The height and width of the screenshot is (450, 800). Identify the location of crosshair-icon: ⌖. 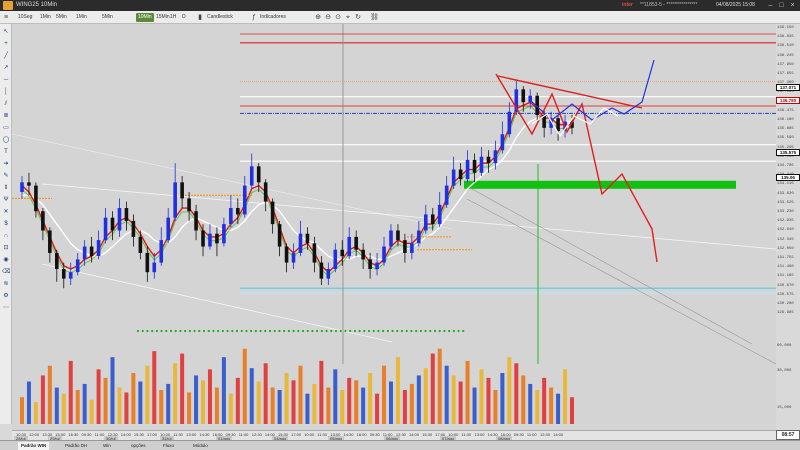
(348, 17).